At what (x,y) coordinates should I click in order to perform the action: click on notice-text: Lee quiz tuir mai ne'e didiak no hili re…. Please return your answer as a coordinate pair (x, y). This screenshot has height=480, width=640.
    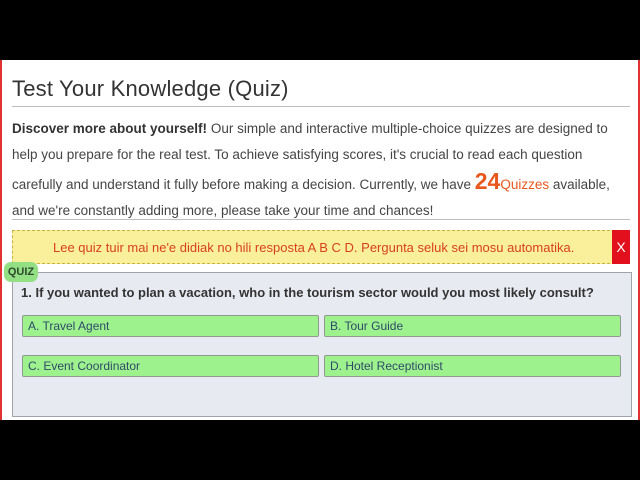
    Looking at the image, I should click on (314, 247).